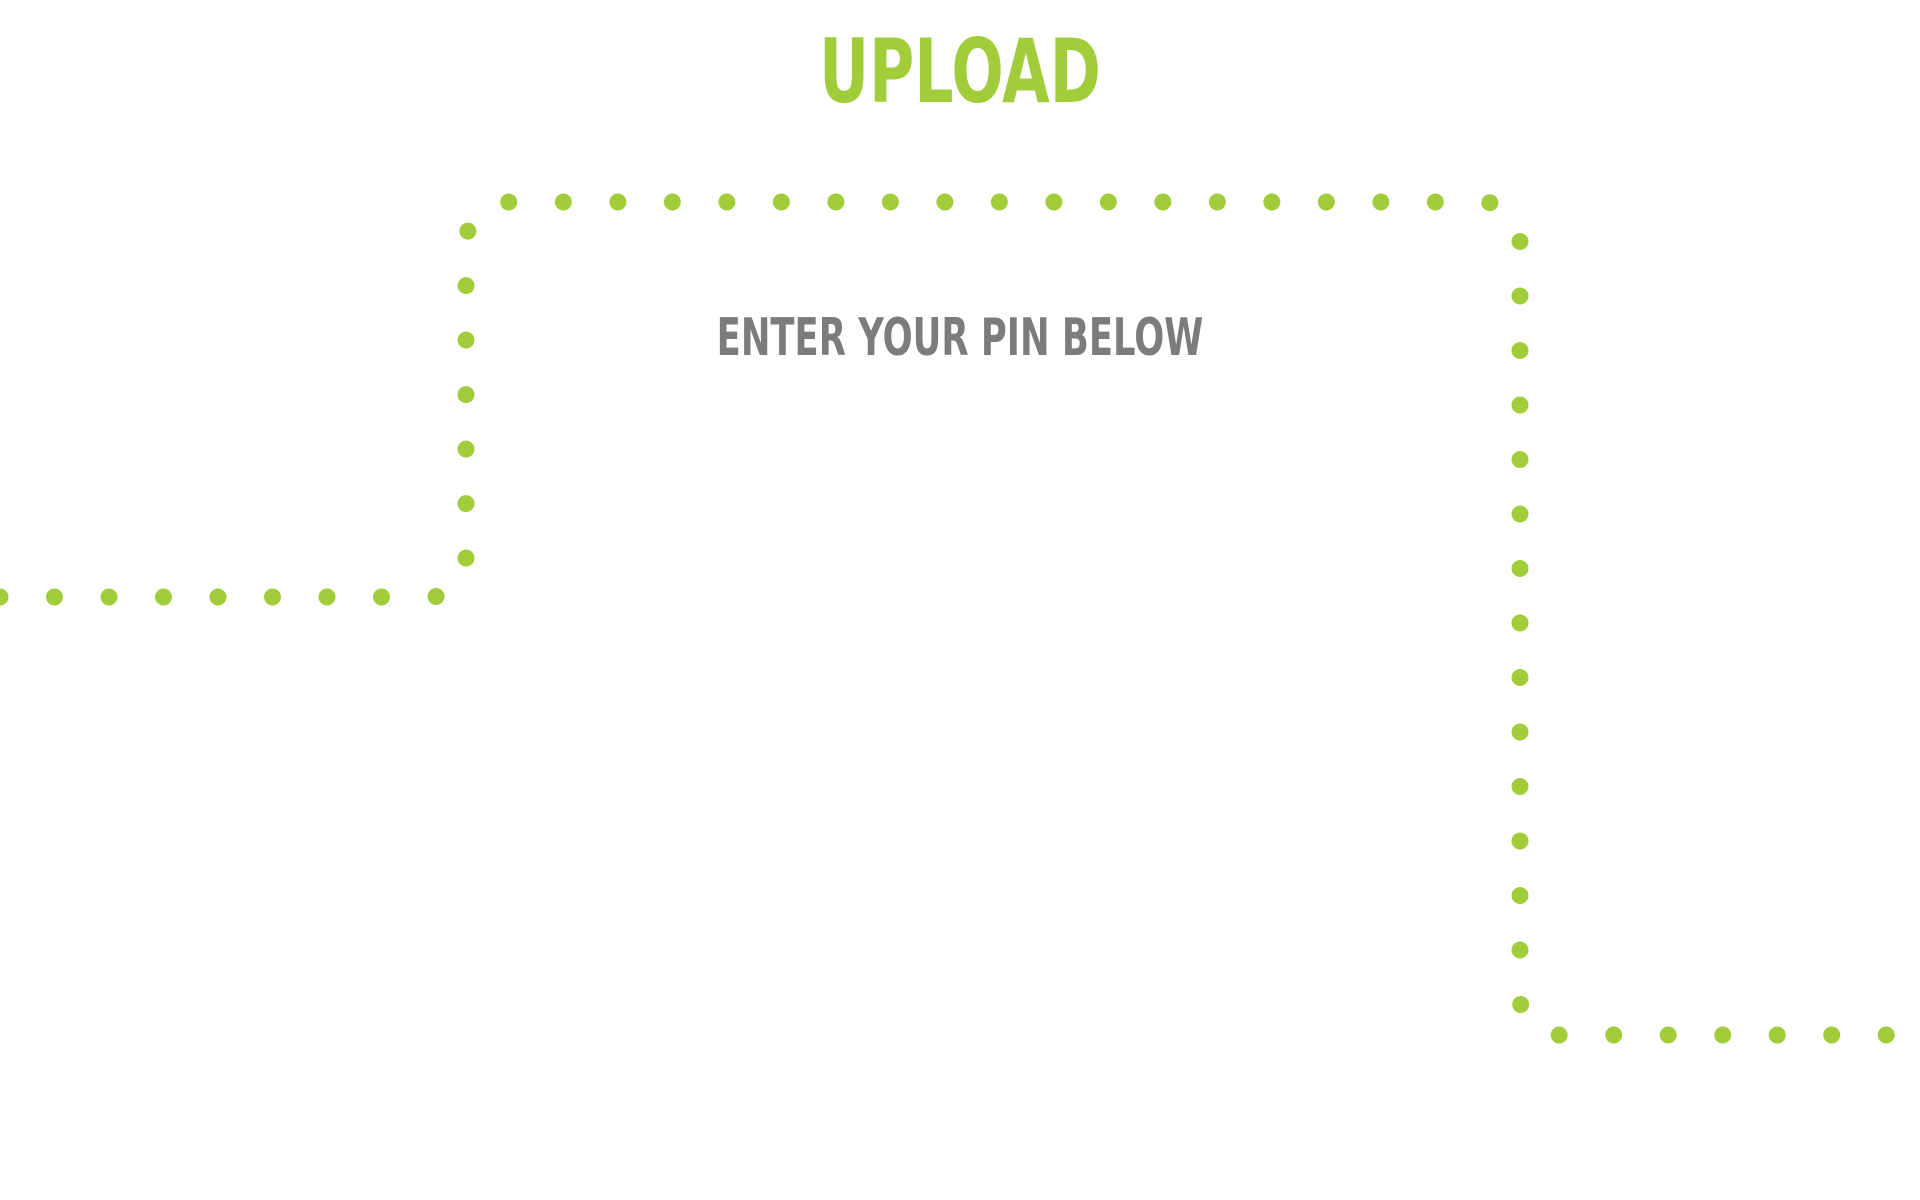 Image resolution: width=1920 pixels, height=1200 pixels. What do you see at coordinates (960, 338) in the screenshot?
I see `pin-prompt: ENTER YOUR PIN BELOW` at bounding box center [960, 338].